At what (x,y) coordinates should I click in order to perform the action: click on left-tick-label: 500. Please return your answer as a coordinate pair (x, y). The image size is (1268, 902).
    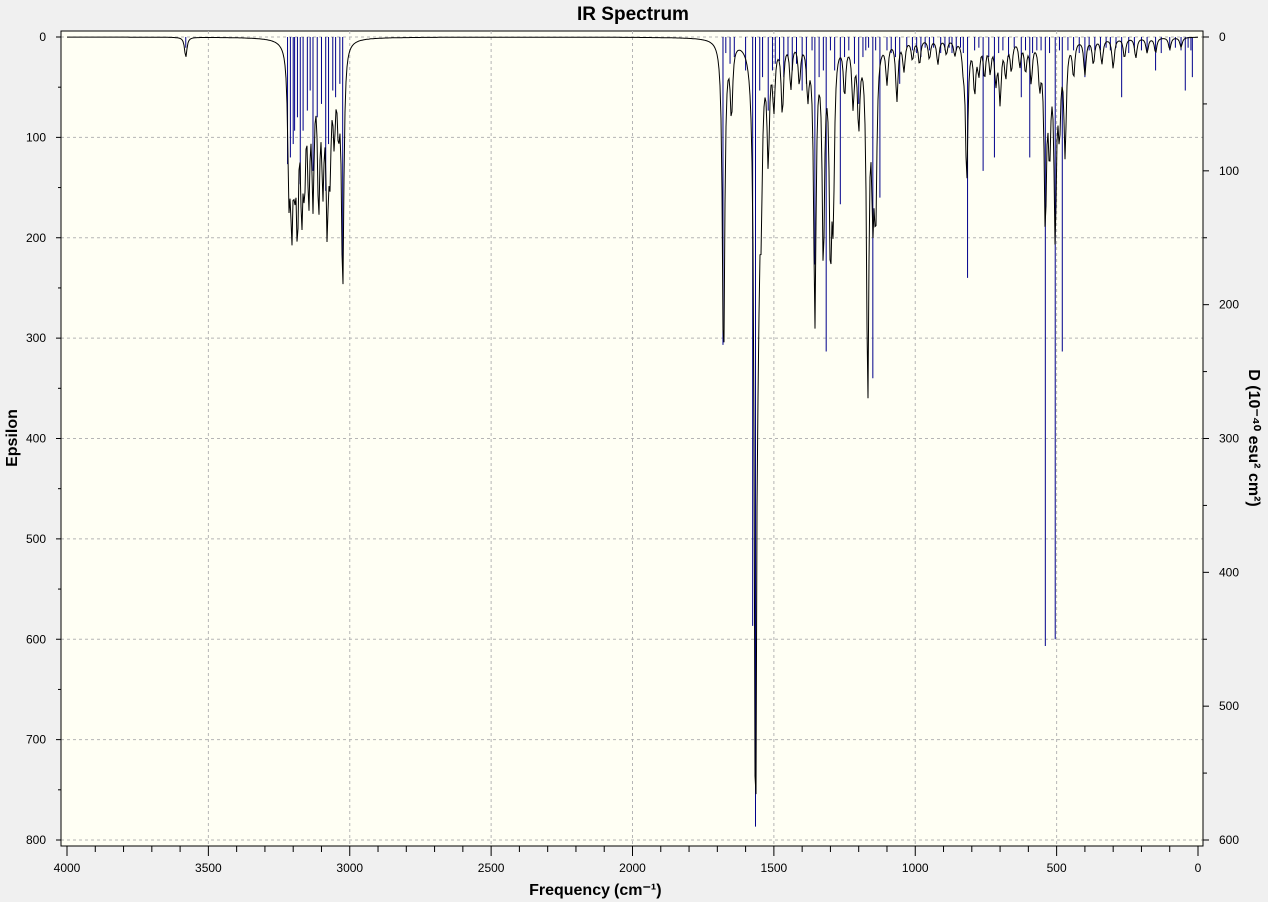
    Looking at the image, I should click on (36, 539).